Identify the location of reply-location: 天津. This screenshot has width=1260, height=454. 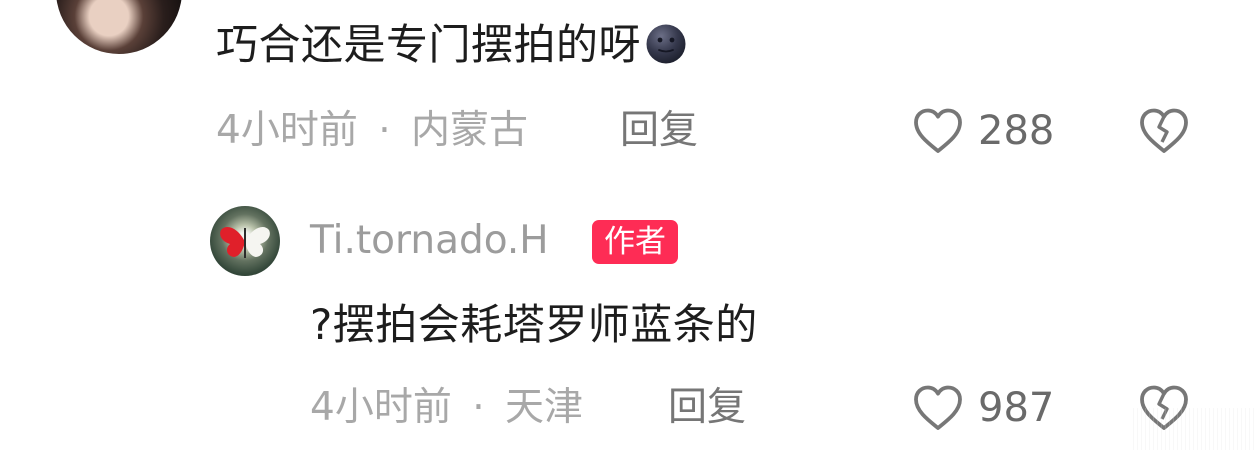
(544, 407).